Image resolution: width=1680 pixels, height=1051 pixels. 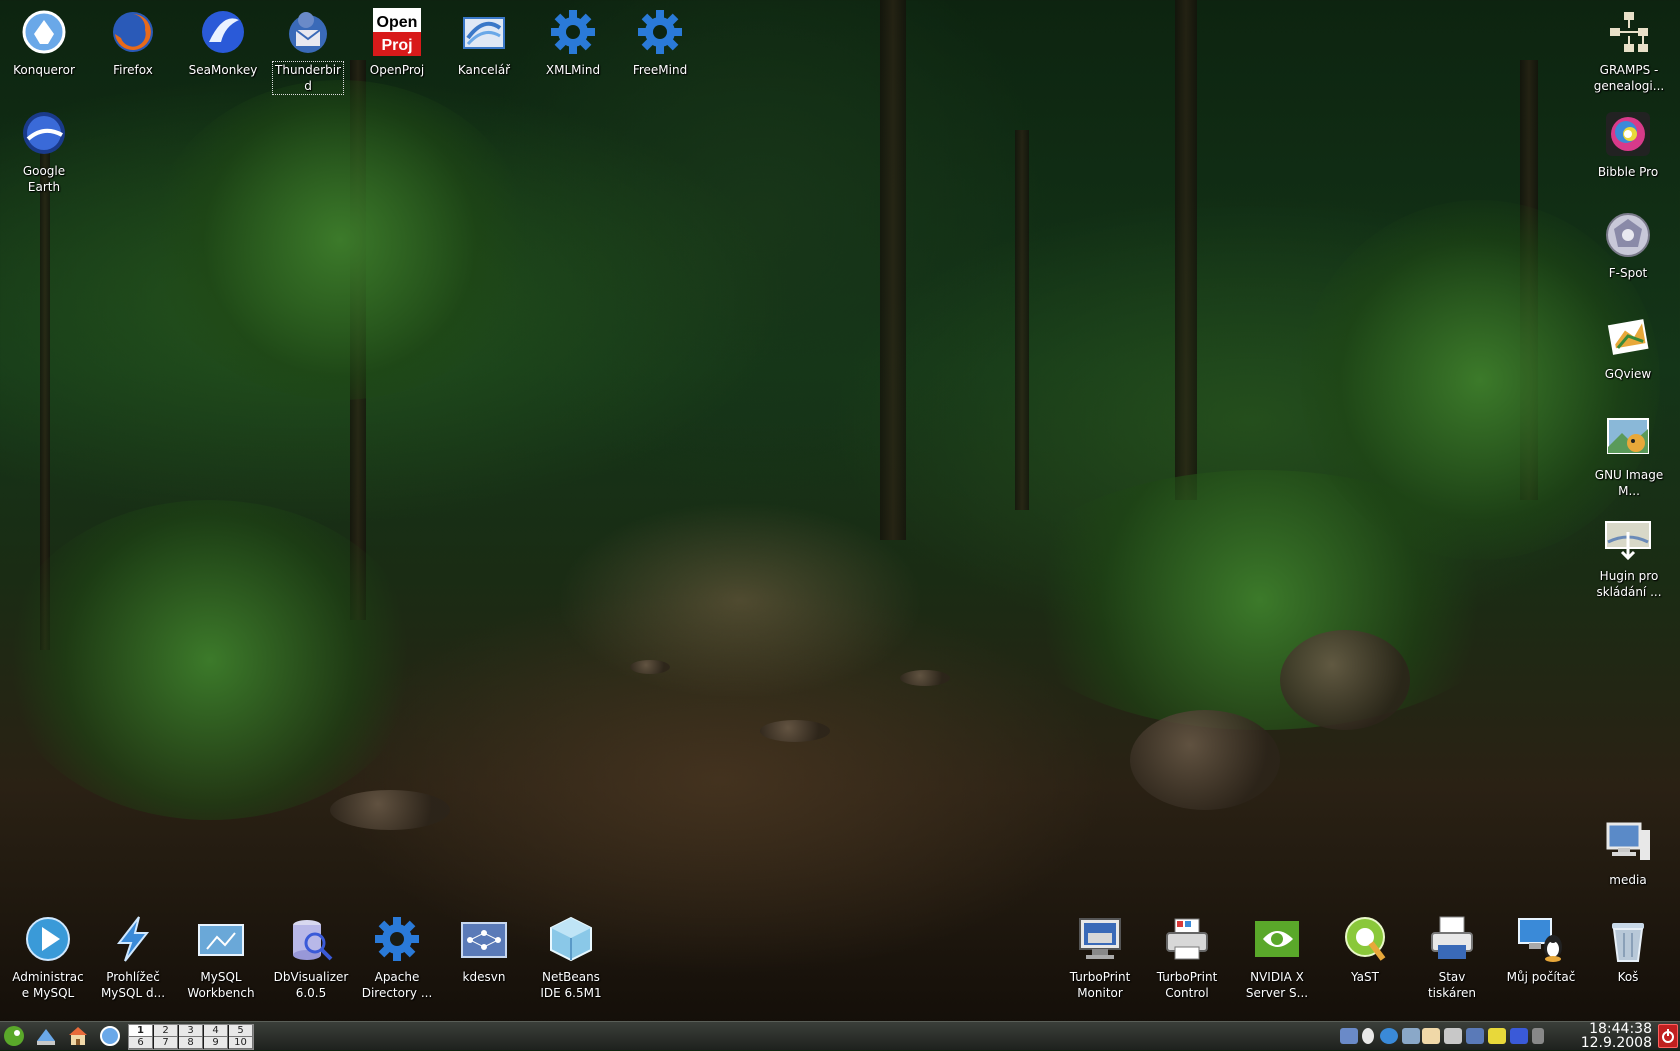 What do you see at coordinates (1628, 842) in the screenshot?
I see `computer-icon` at bounding box center [1628, 842].